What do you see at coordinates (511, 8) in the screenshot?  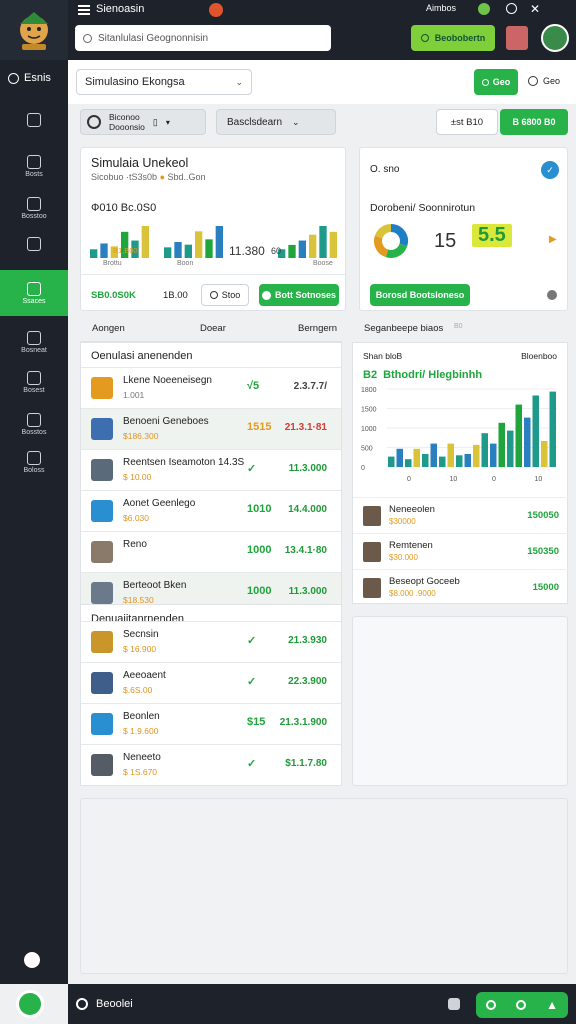 I see `help-icon` at bounding box center [511, 8].